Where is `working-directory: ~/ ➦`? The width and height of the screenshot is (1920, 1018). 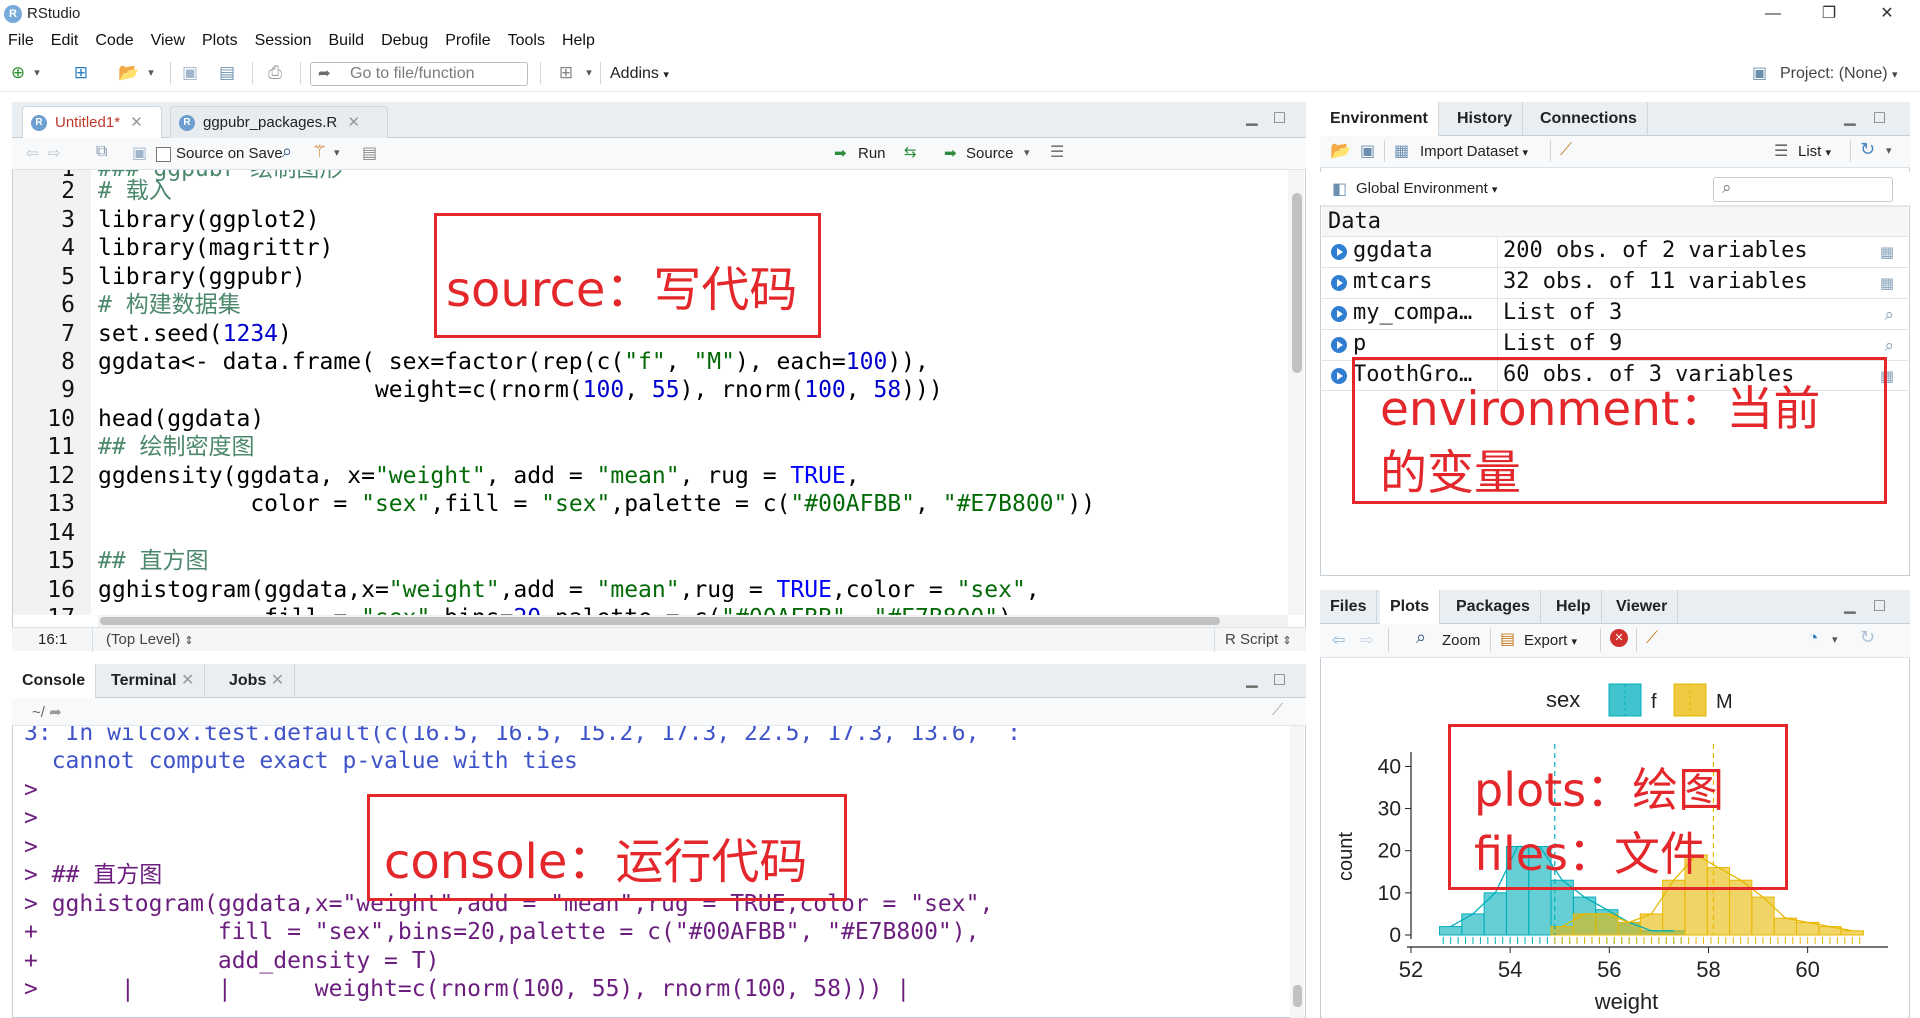
working-directory: ~/ ➦ is located at coordinates (47, 712).